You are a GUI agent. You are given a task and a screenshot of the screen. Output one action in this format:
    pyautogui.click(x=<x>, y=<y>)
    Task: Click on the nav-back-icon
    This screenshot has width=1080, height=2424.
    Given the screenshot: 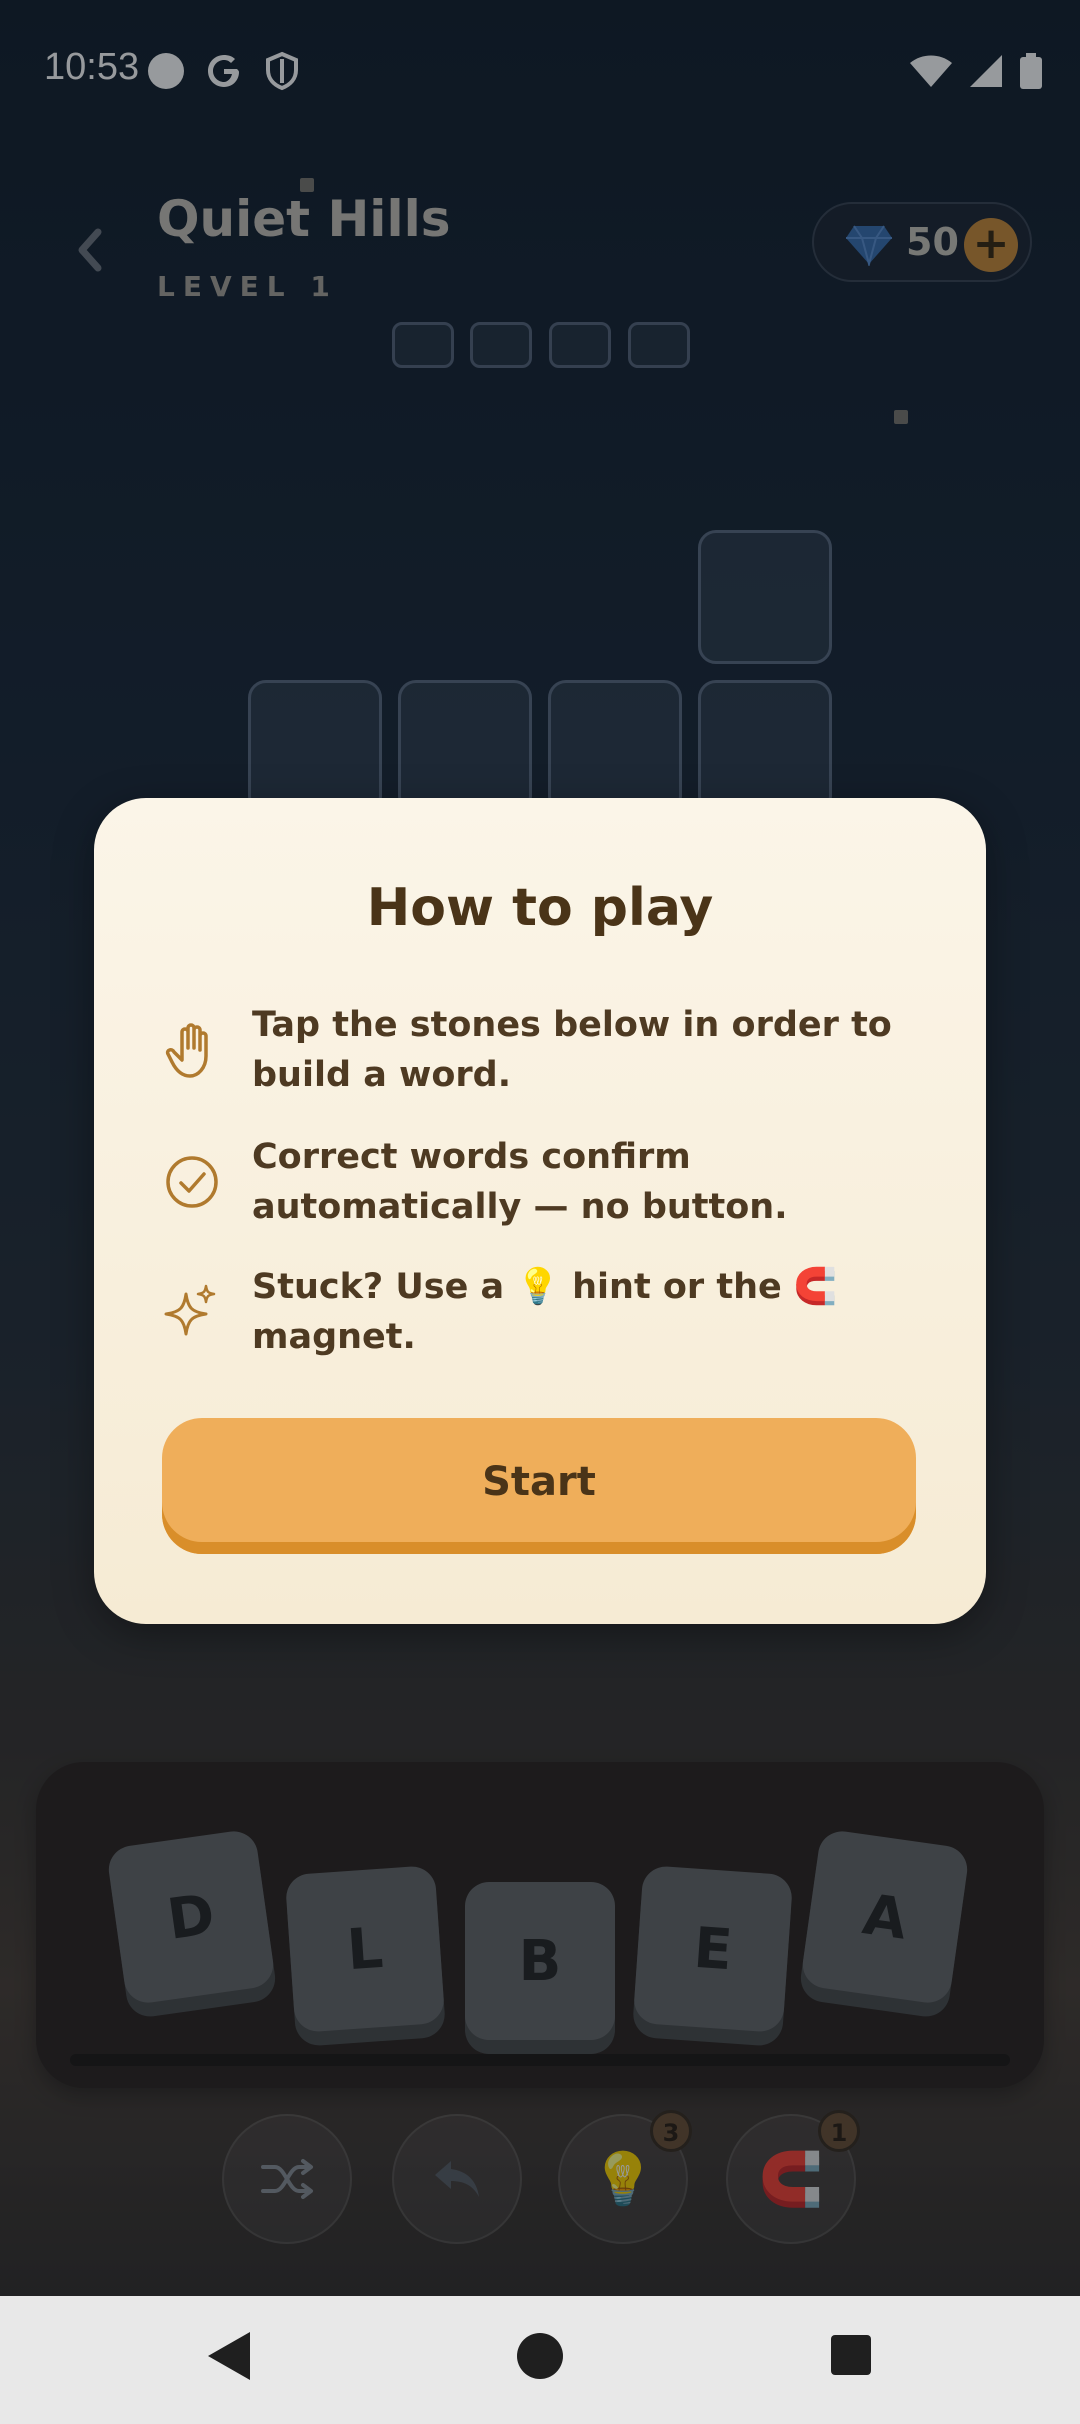 What is the action you would take?
    pyautogui.click(x=229, y=2356)
    